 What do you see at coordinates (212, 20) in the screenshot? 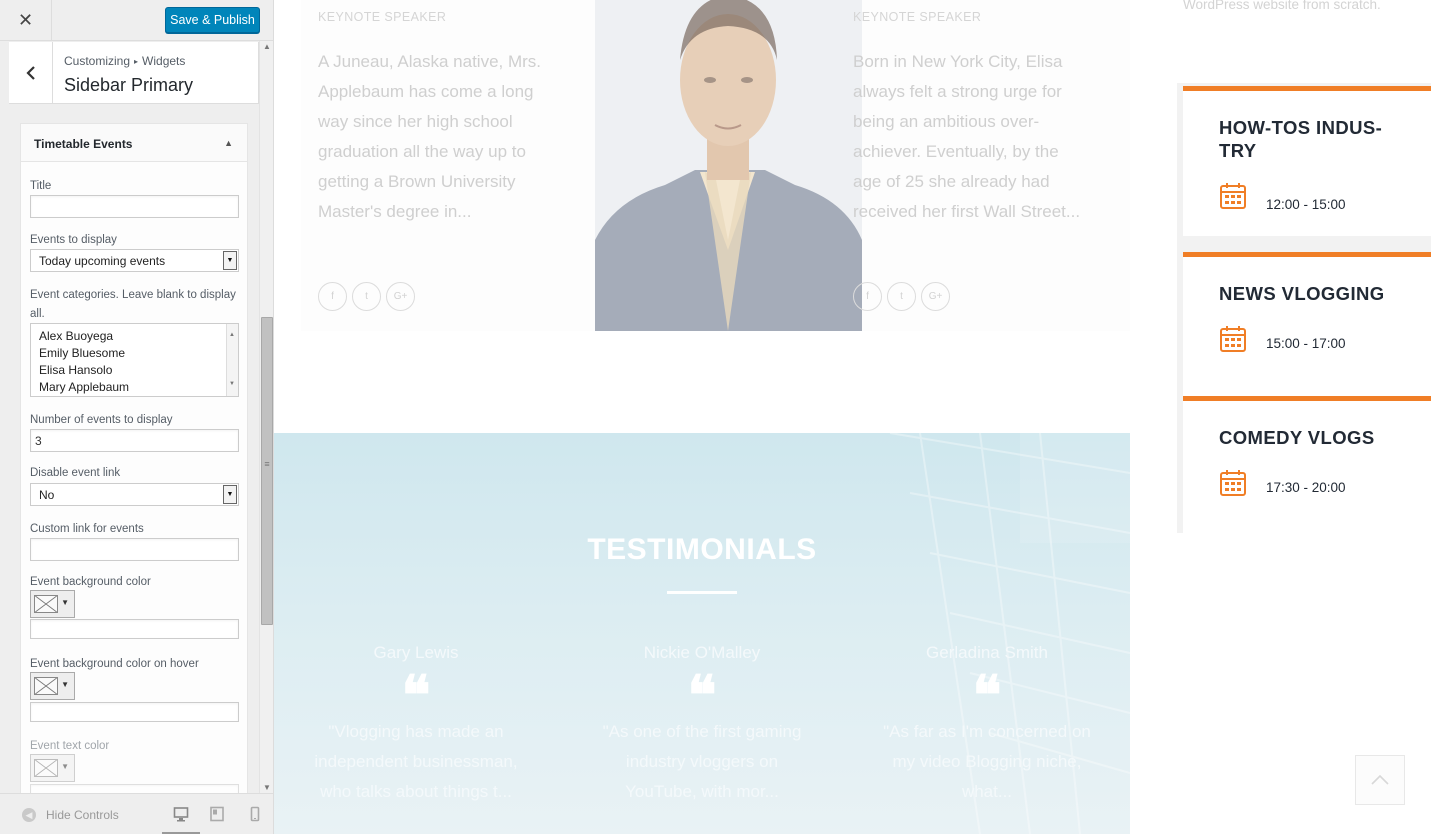
I see `save-publish-button: Save & Publish` at bounding box center [212, 20].